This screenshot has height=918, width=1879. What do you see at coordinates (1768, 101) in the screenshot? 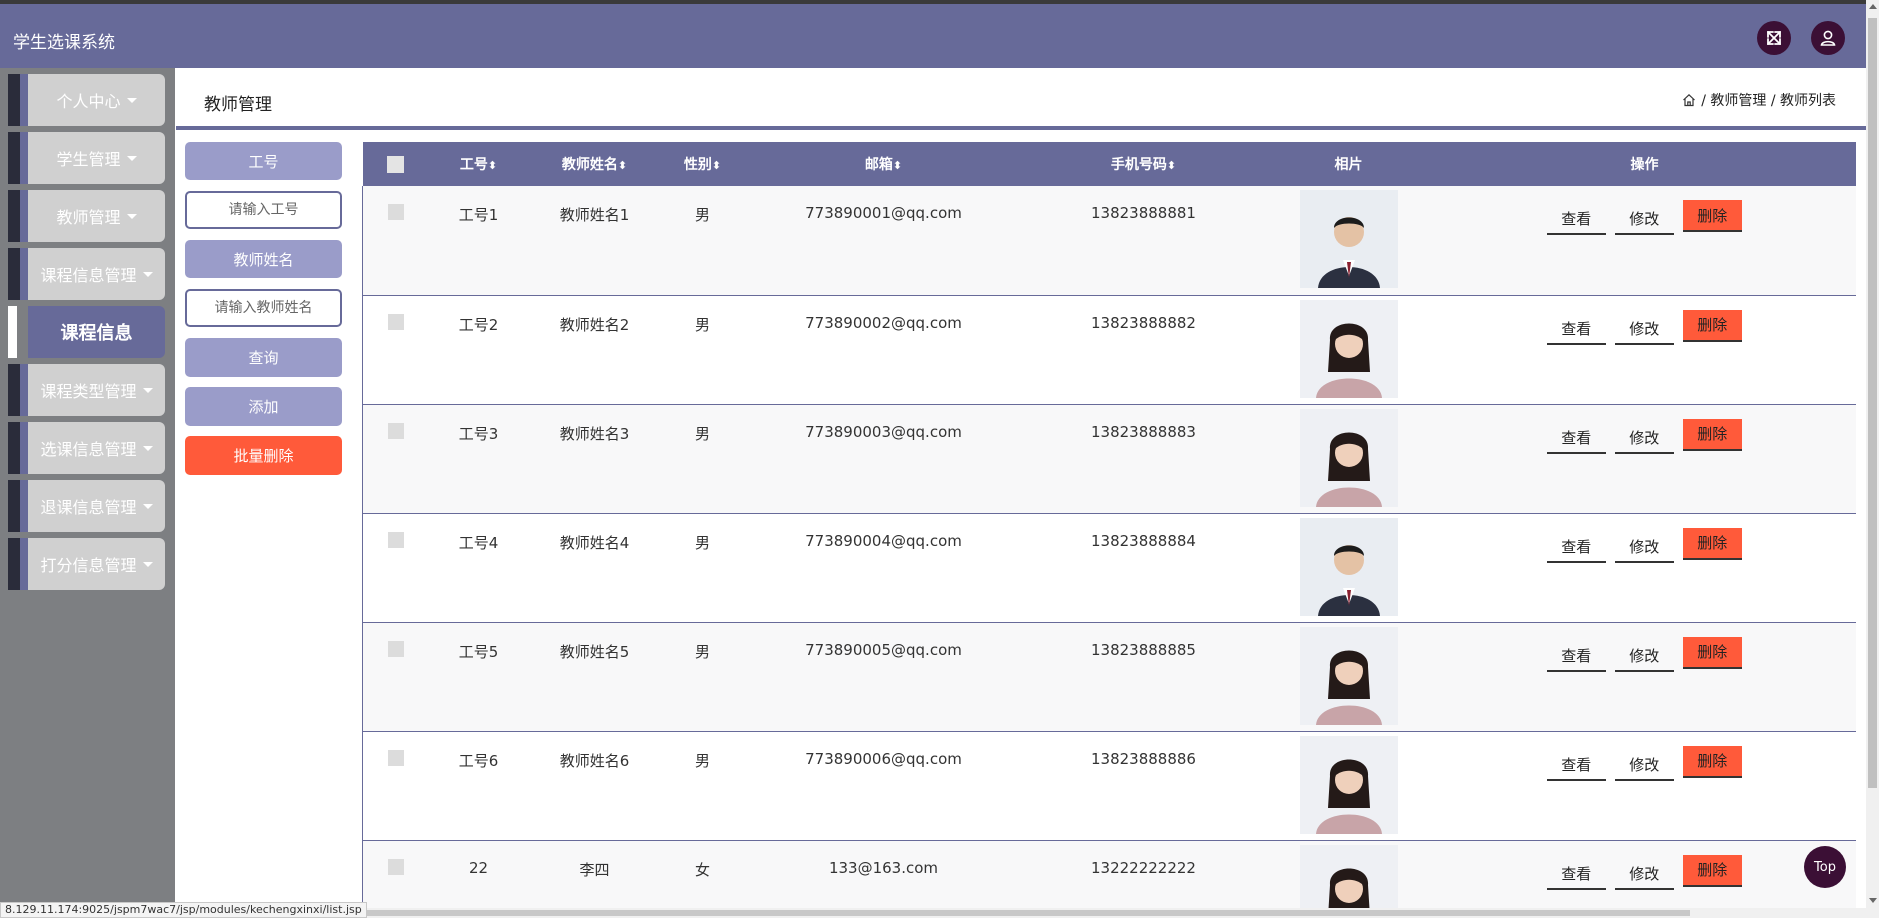
I see `breadcrumb-path: / 教师管理 / 教师列表` at bounding box center [1768, 101].